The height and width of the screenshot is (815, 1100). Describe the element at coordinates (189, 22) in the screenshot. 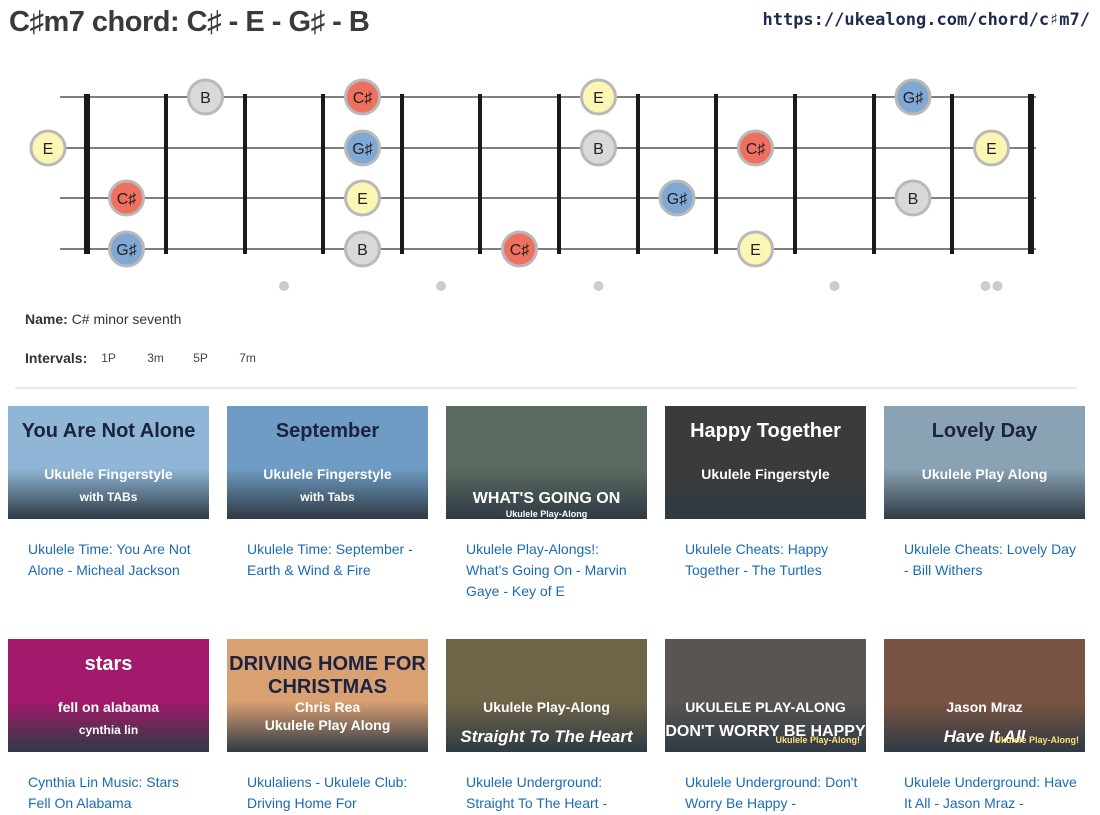

I see `page-title: C♯m7 chord: C♯ - E - G♯ - B` at that location.